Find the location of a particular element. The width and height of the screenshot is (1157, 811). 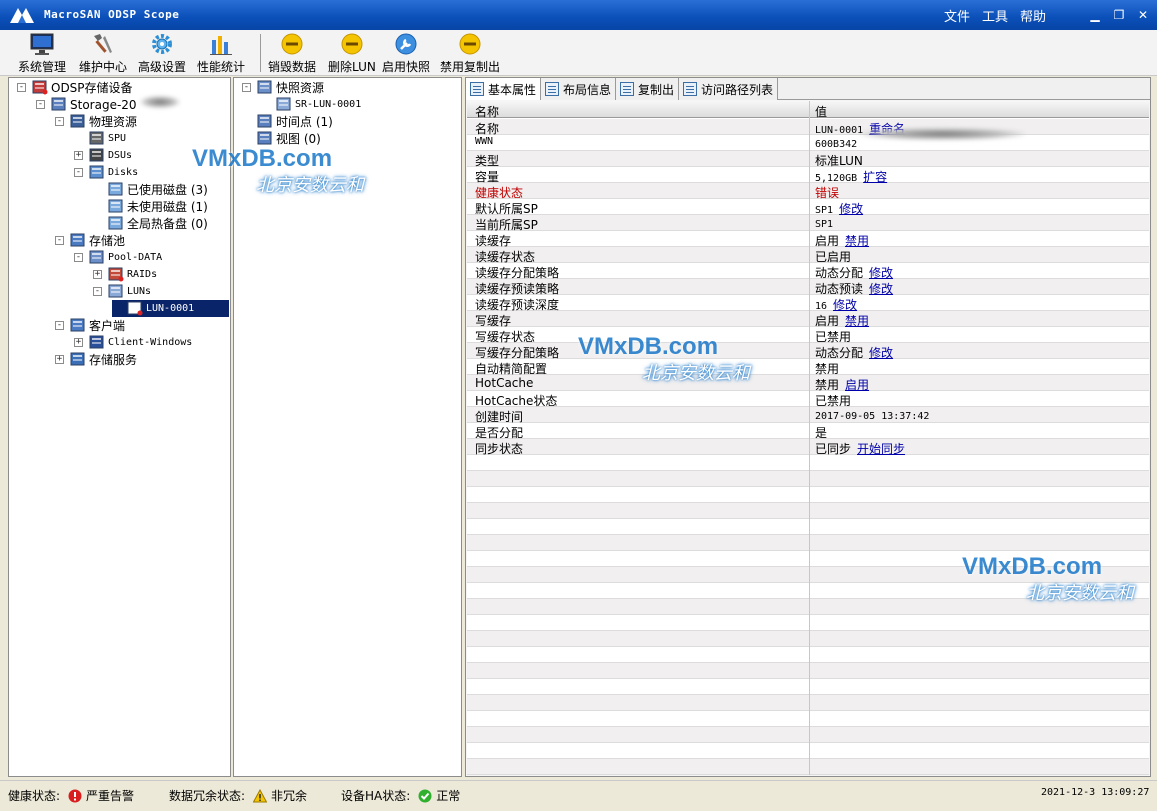

table-row: 写缓存分配策略 动态分配 修改 is located at coordinates (808, 351).